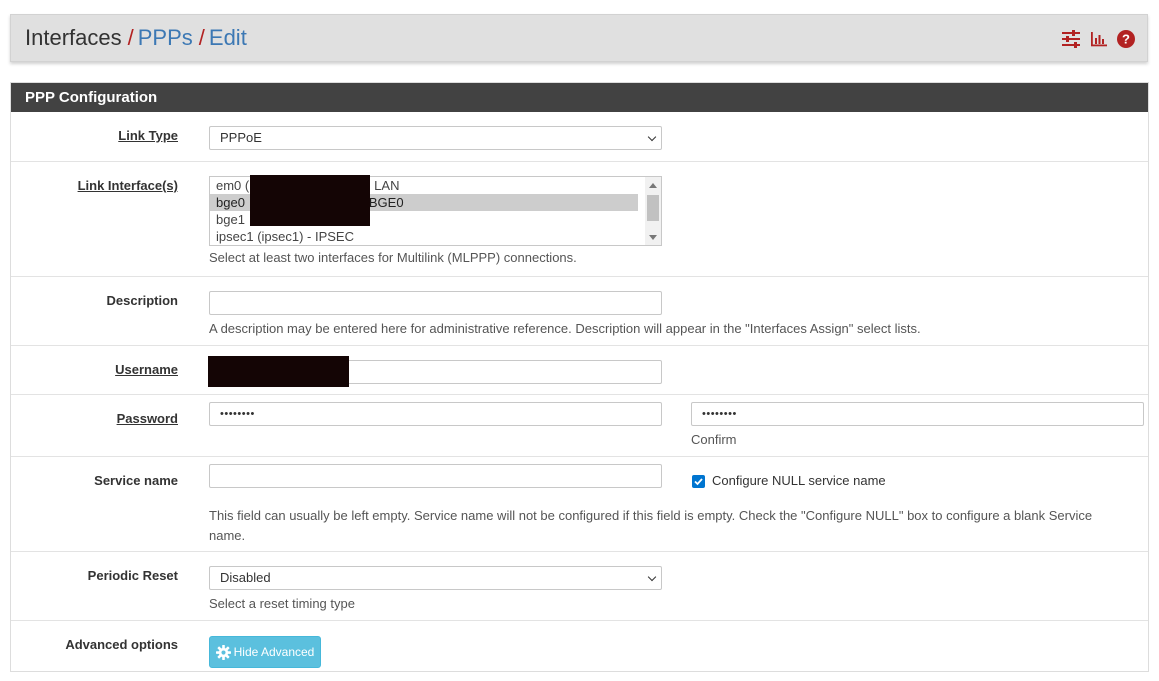  What do you see at coordinates (579, 97) in the screenshot?
I see `panel-title: PPP Configuration` at bounding box center [579, 97].